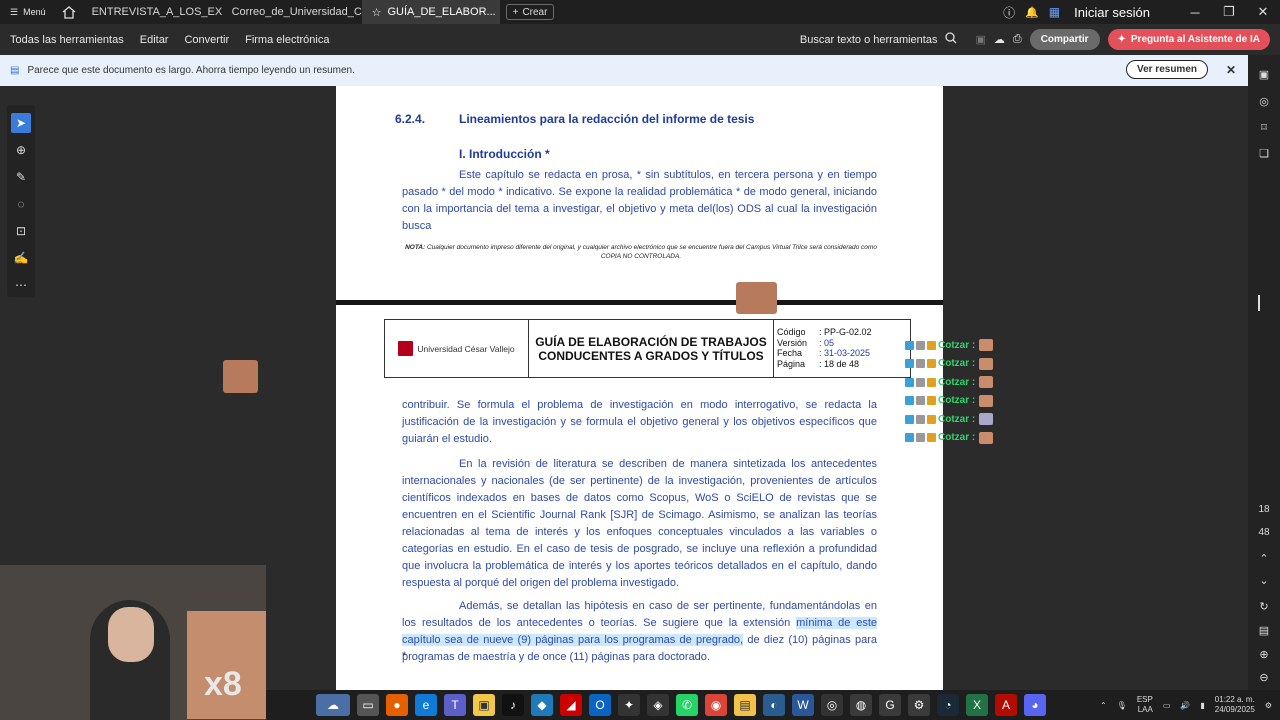 Image resolution: width=1280 pixels, height=720 pixels. Describe the element at coordinates (869, 40) in the screenshot. I see `search-tools-label: Buscar texto o herramientas` at that location.